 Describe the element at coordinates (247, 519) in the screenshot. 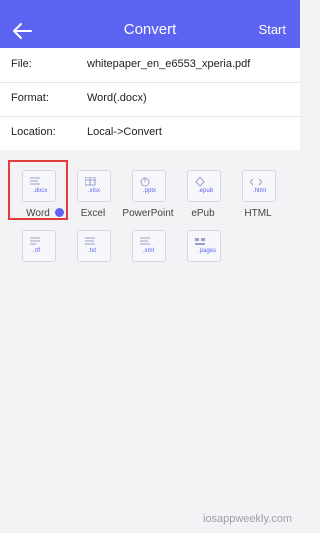

I see `watermark: iosappweekly.com` at that location.